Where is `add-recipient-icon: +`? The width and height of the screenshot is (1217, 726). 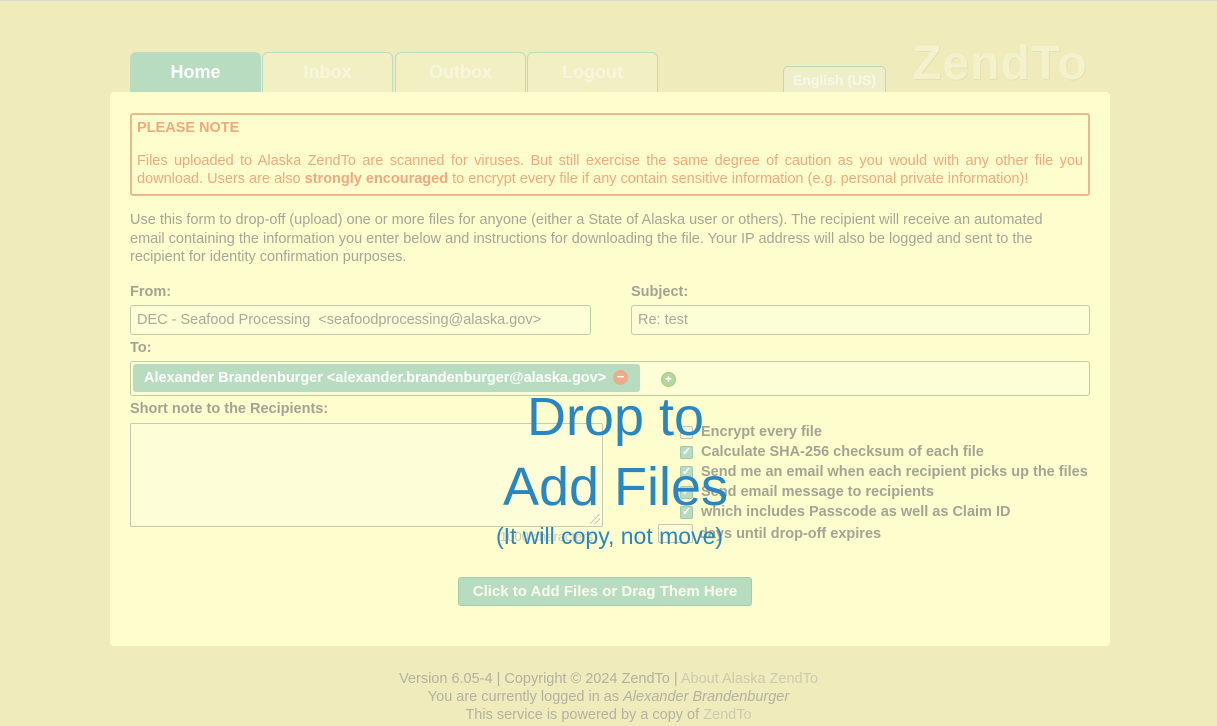
add-recipient-icon: + is located at coordinates (668, 379).